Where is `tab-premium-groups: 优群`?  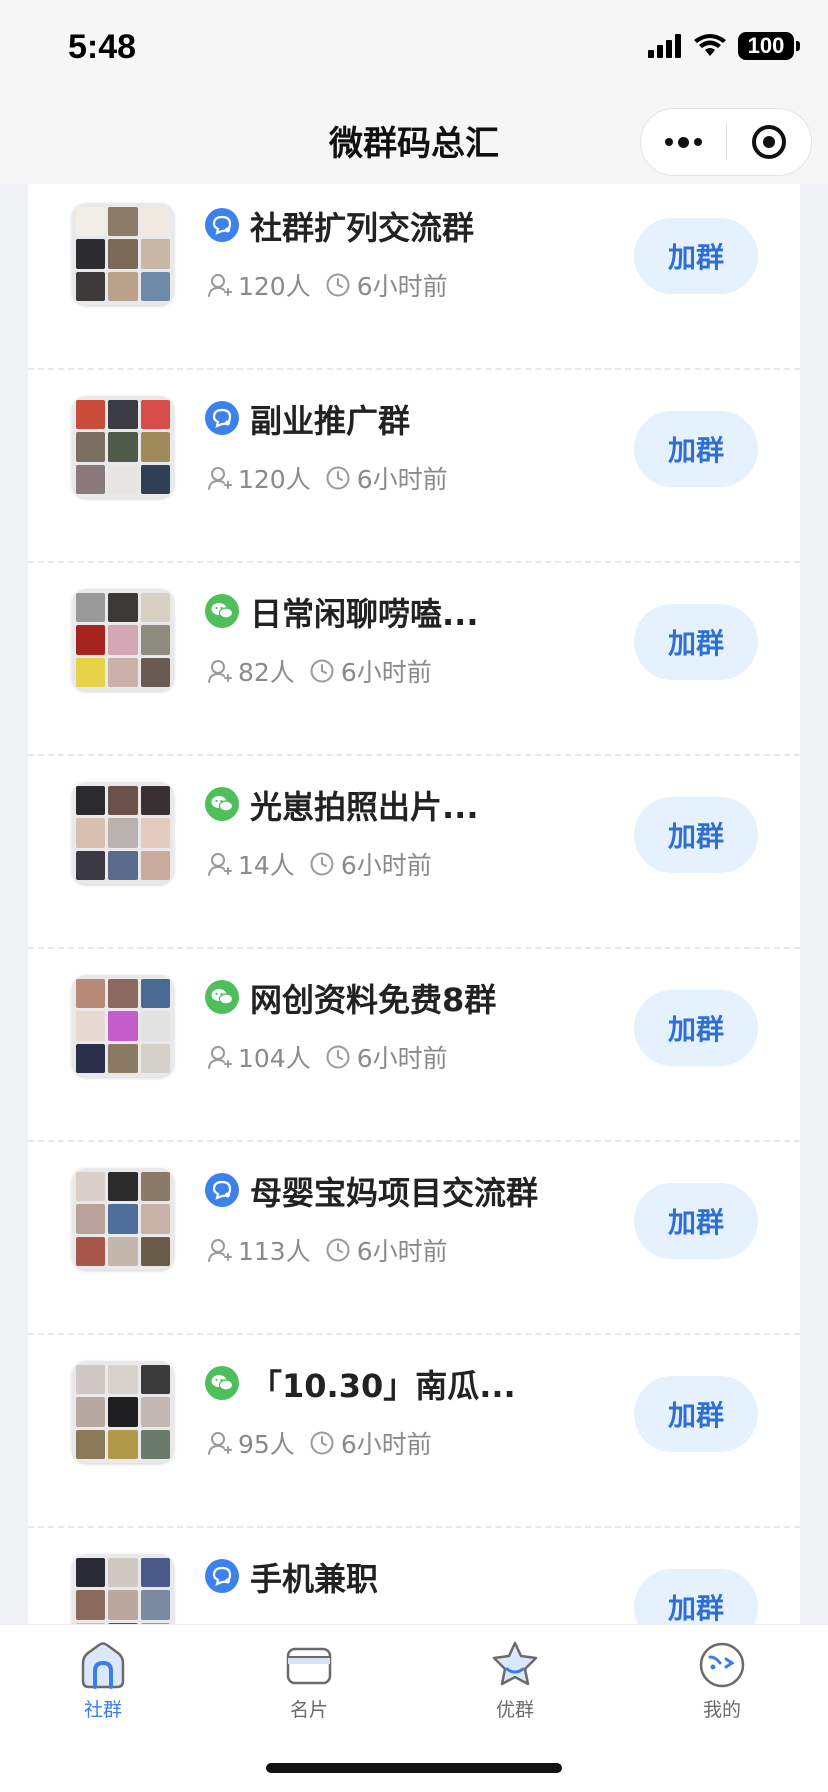 tab-premium-groups: 优群 is located at coordinates (515, 1680).